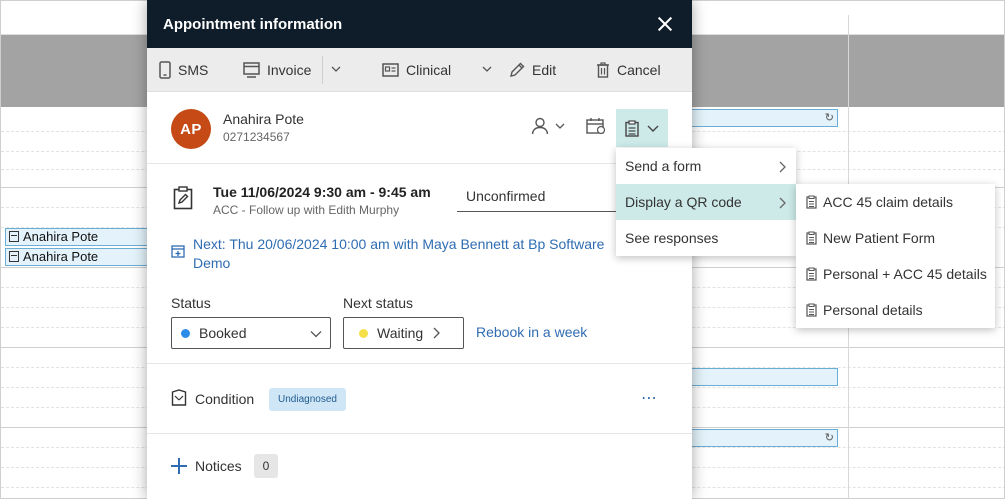 The width and height of the screenshot is (1005, 499). I want to click on menu-item-label: Display a QR code, so click(683, 202).